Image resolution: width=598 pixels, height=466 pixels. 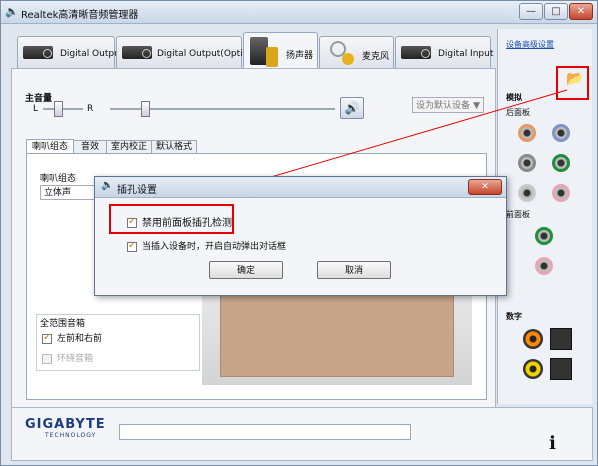 What do you see at coordinates (137, 190) in the screenshot?
I see `dialog-title: 插孔设置` at bounding box center [137, 190].